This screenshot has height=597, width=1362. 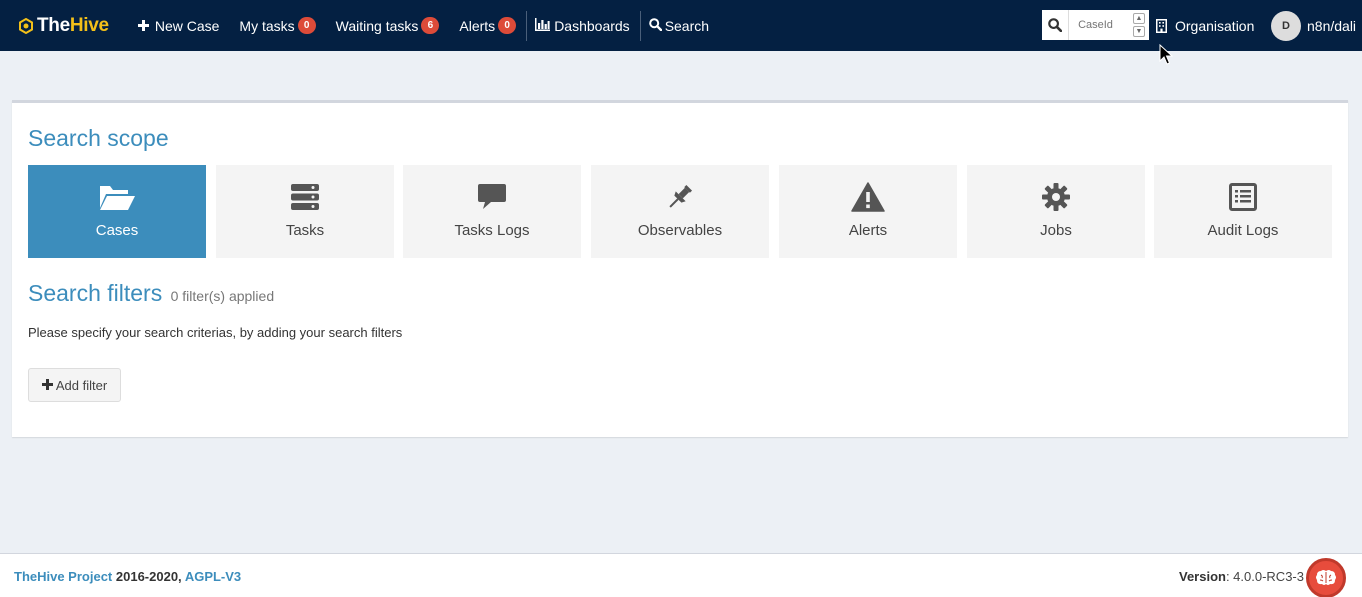 I want to click on alerts-count-badge: 0, so click(x=507, y=25).